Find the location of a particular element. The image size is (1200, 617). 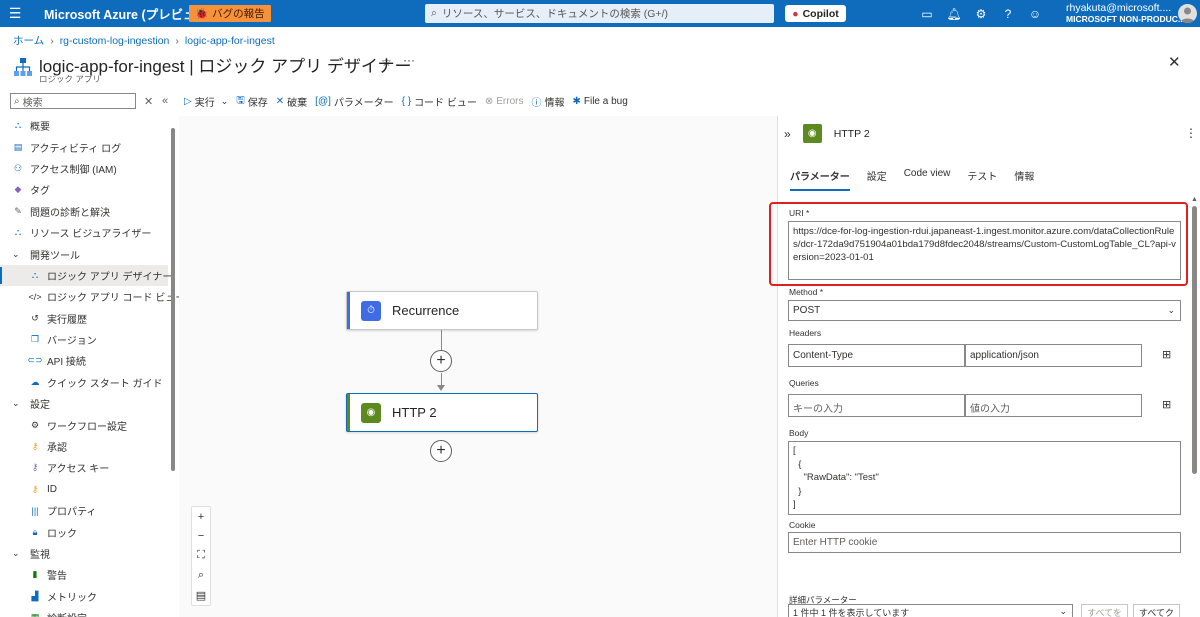

sidebar-item: ✎ 問題の診断と解決 is located at coordinates (84, 211).